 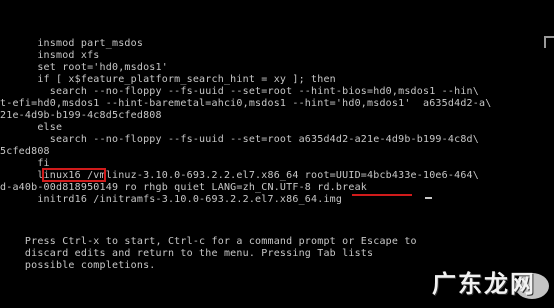 What do you see at coordinates (81, 115) in the screenshot?
I see `script-line: 21e-4d9b-b199-4c8d5cfed808` at bounding box center [81, 115].